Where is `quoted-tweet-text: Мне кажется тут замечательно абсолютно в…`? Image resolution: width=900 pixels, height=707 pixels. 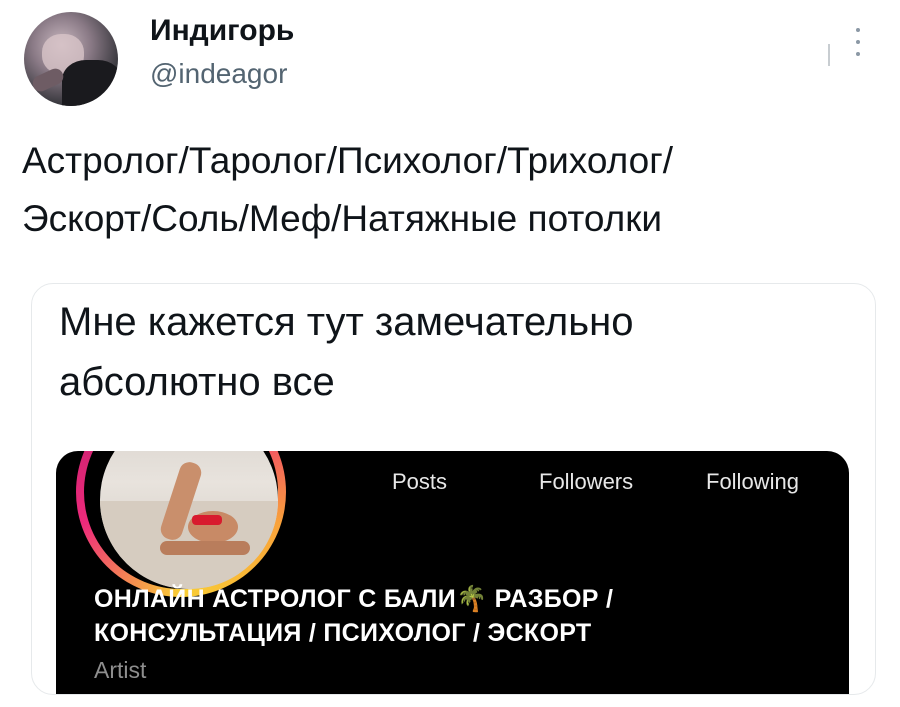 quoted-tweet-text: Мне кажется тут замечательно абсолютно в… is located at coordinates (346, 352).